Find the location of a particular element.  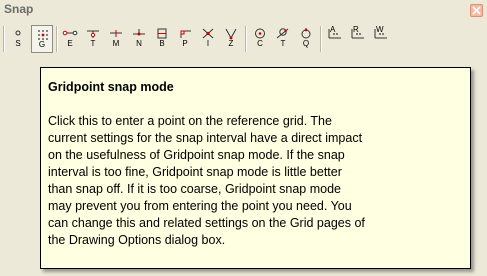

gridpoint-letter: G is located at coordinates (42, 44).